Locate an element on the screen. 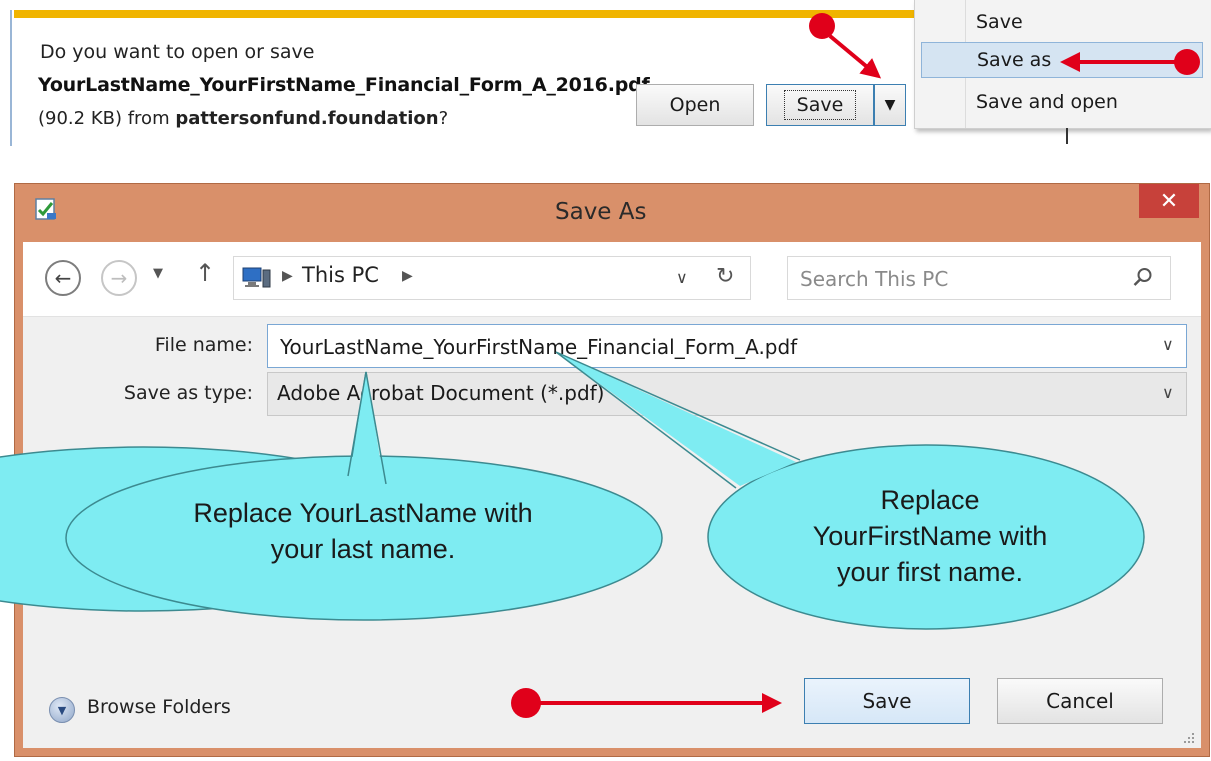  download-question: Do you want to open or save is located at coordinates (177, 52).